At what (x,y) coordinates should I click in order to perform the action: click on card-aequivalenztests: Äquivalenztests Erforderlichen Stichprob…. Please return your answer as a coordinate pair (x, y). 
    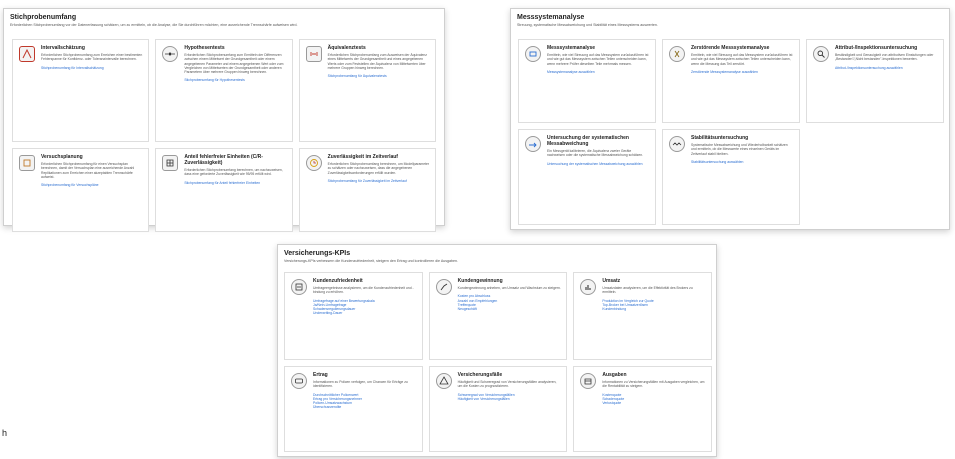
    Looking at the image, I should click on (367, 90).